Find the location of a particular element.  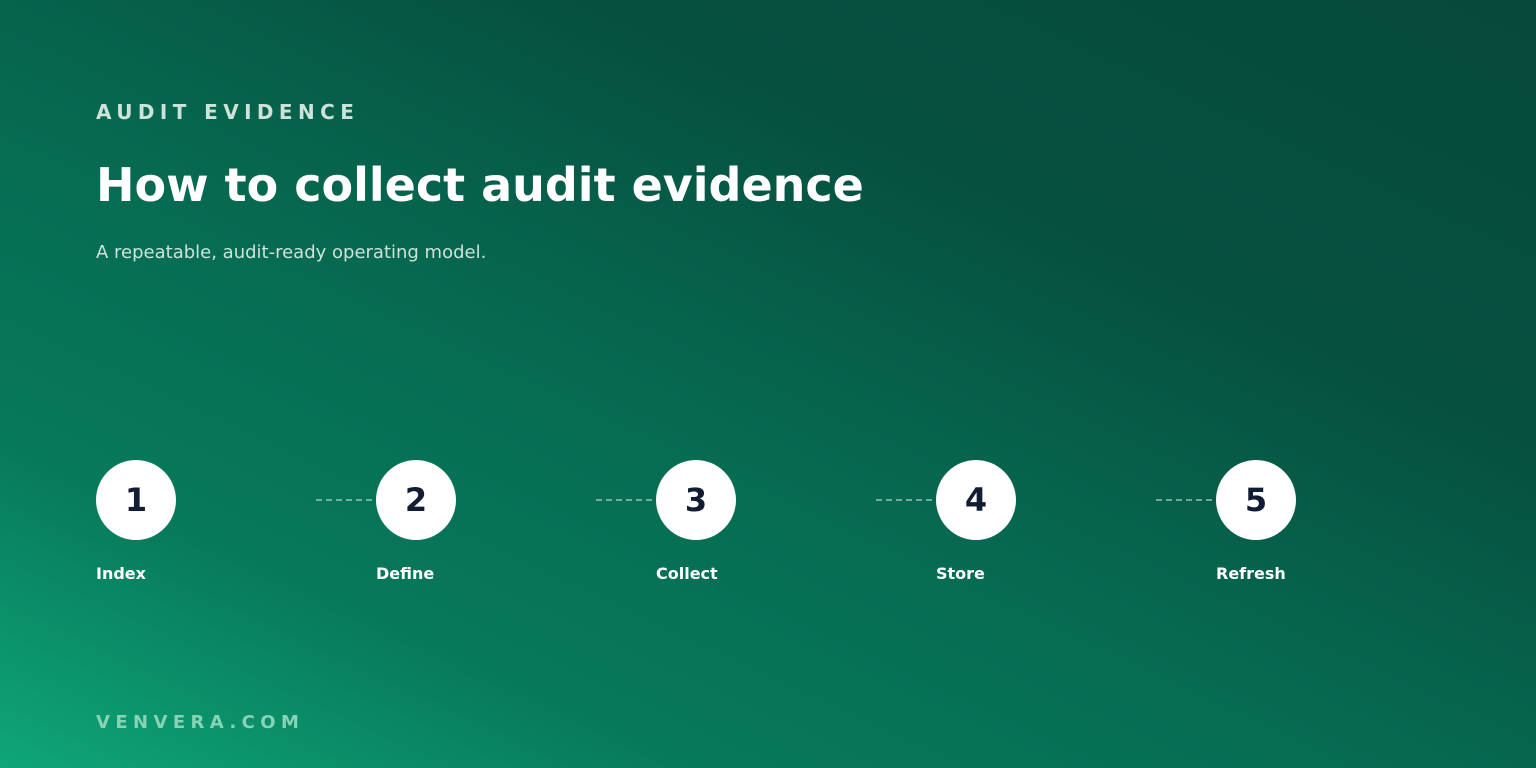

step-number-badge: 2 is located at coordinates (416, 500).